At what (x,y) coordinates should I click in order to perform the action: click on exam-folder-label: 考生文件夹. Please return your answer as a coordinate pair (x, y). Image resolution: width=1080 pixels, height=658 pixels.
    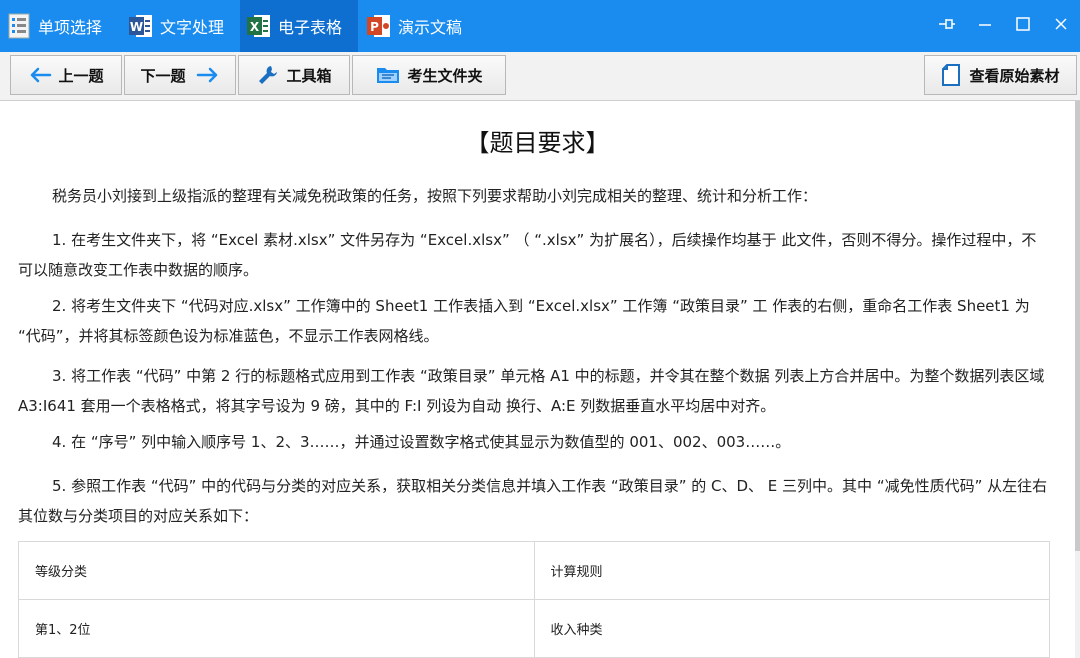
    Looking at the image, I should click on (445, 75).